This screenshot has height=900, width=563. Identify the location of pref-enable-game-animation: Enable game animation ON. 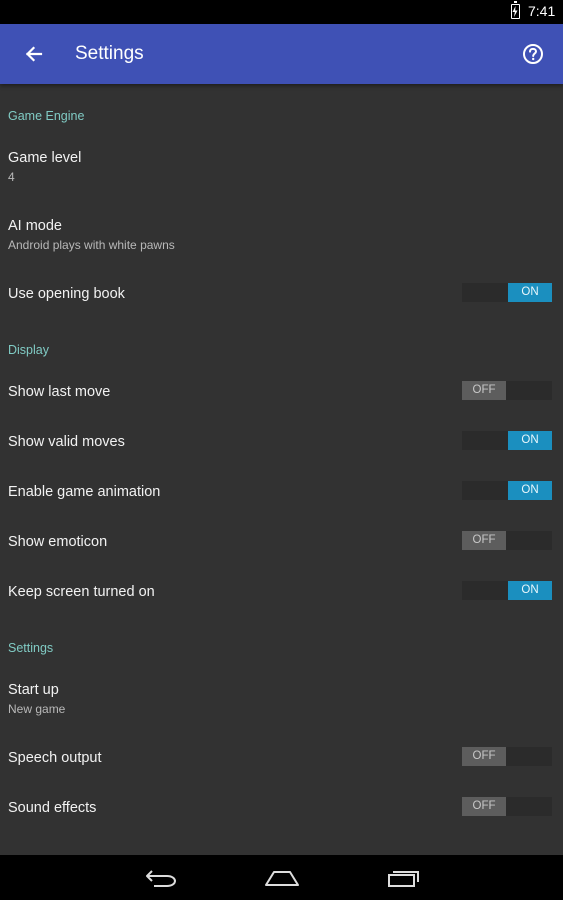
(281, 491).